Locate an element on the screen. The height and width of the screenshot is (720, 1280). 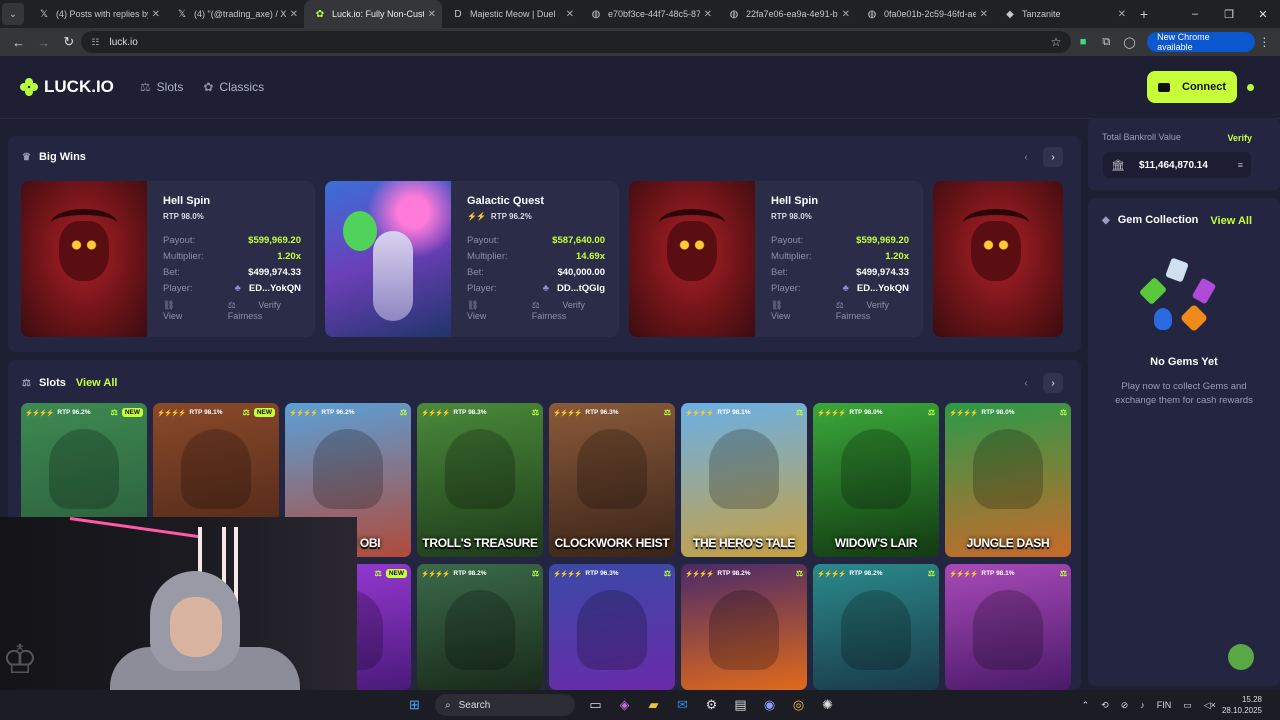
back-icon: ← is located at coordinates (18, 42).